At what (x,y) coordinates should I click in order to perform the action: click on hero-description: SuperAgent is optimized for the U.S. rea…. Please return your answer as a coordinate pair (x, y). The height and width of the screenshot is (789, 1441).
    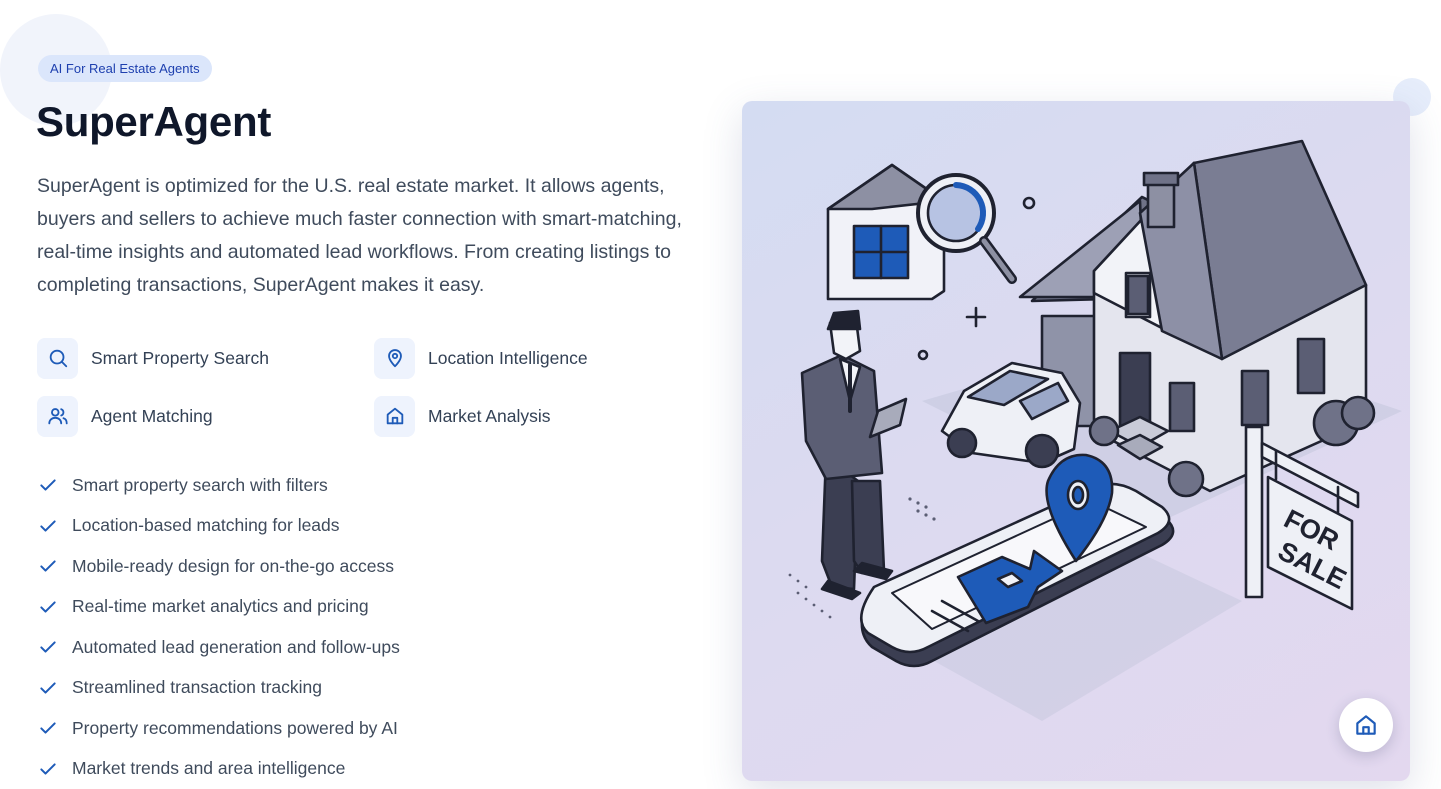
    Looking at the image, I should click on (367, 236).